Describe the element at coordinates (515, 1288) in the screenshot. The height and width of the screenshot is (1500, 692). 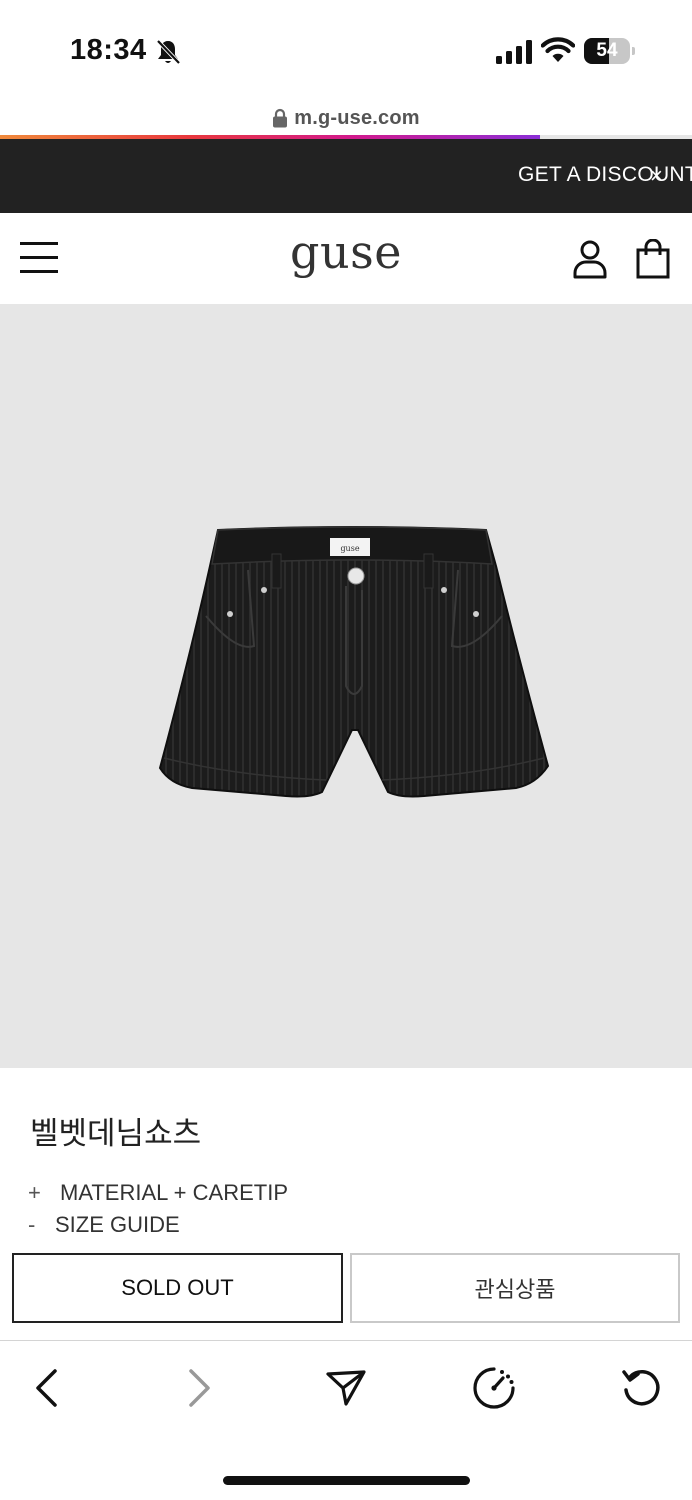
I see `wishlist-button: 관심상품` at that location.